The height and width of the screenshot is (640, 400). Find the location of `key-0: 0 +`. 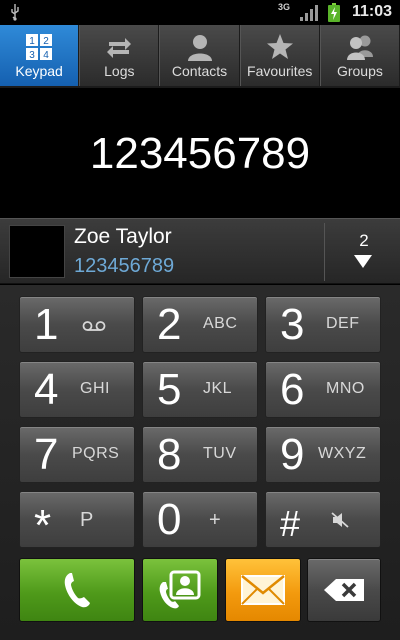

key-0: 0 + is located at coordinates (200, 519).